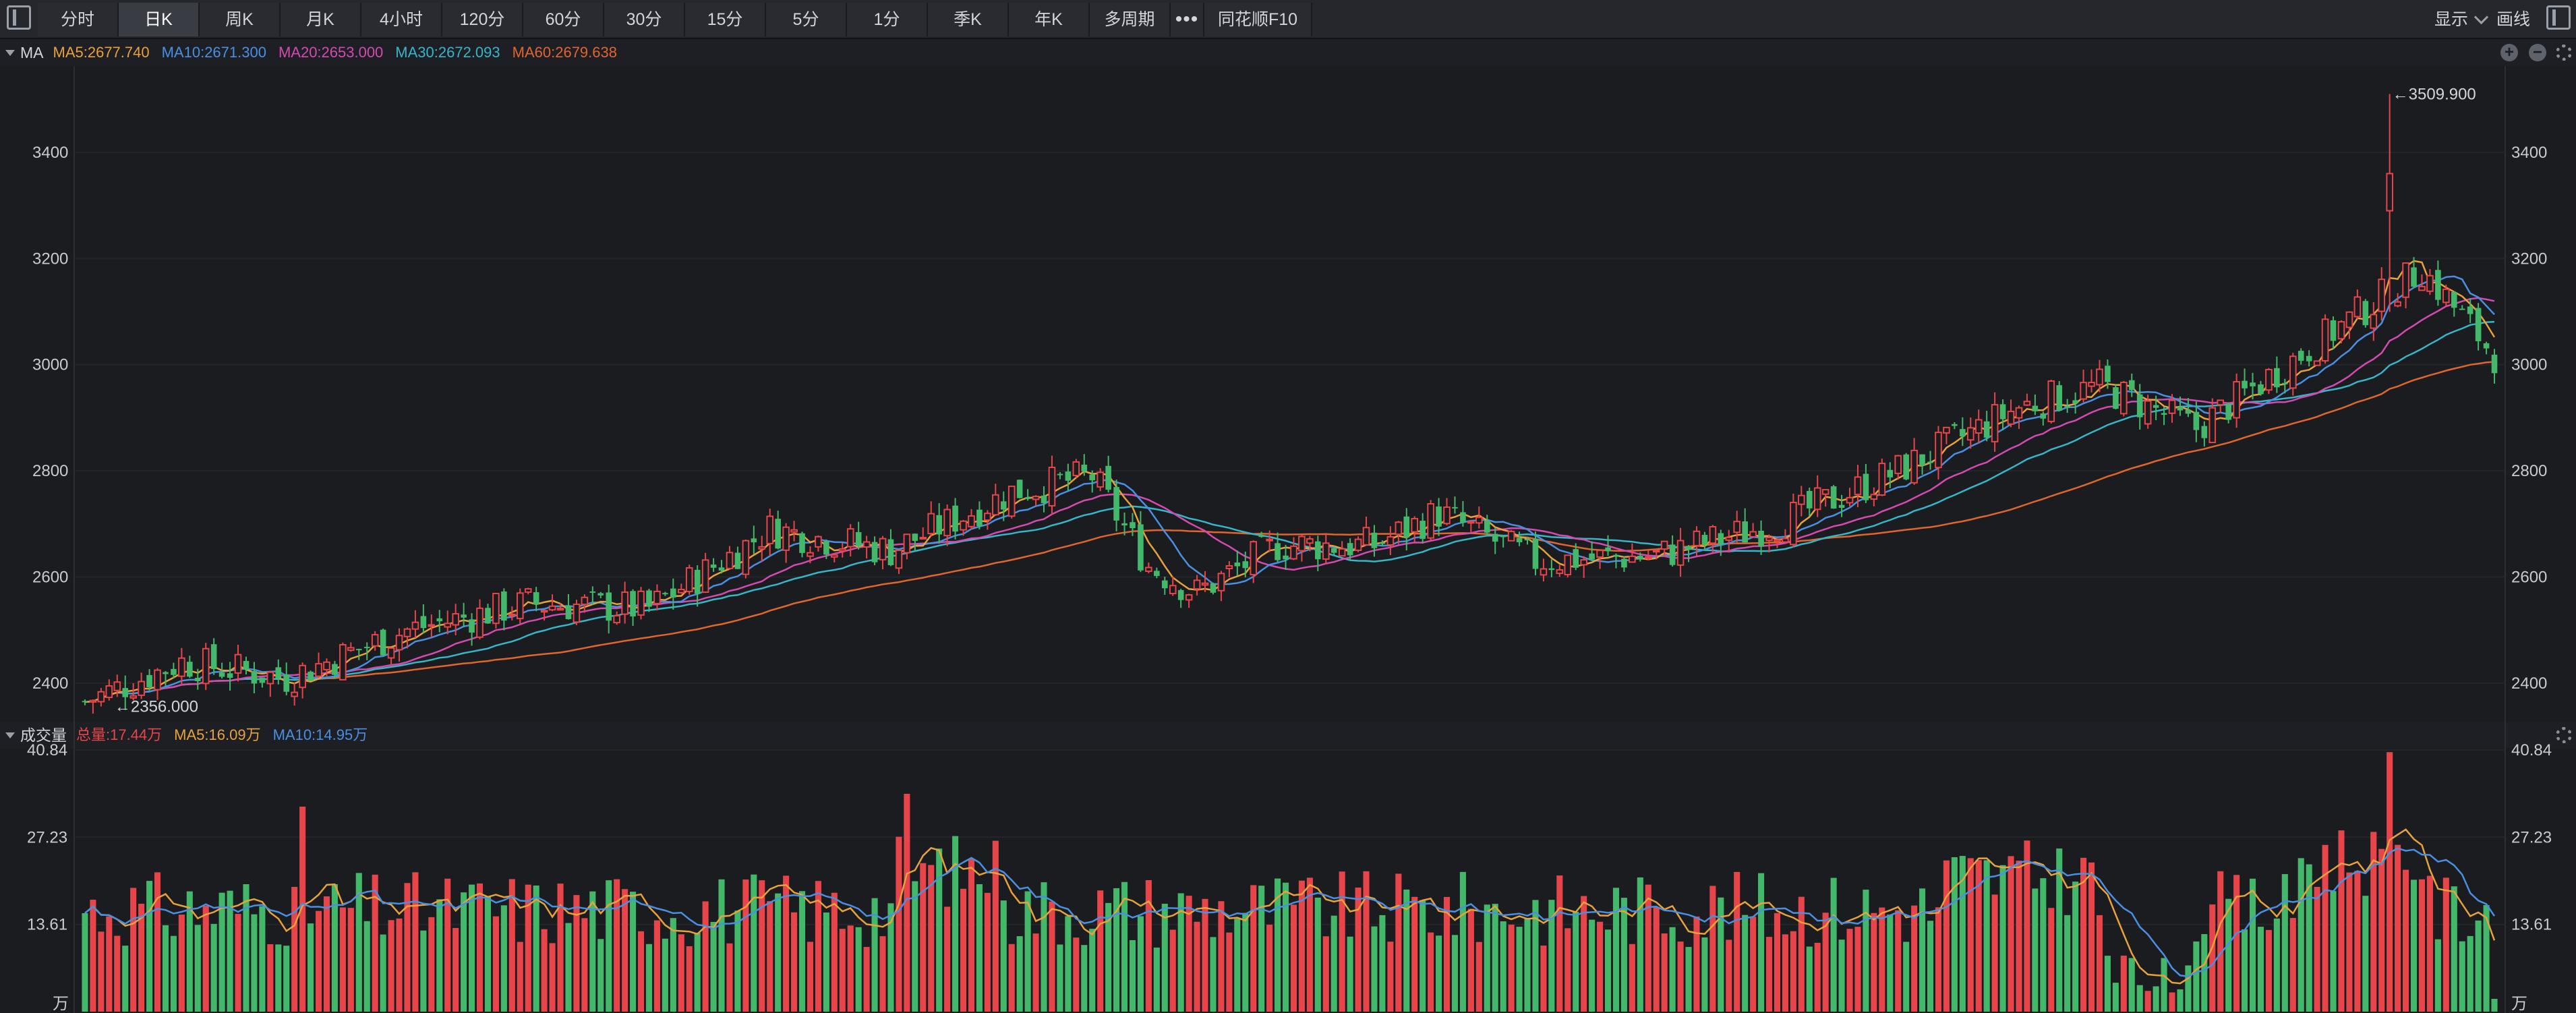  Describe the element at coordinates (2529, 259) in the screenshot. I see `price-tick-label-right: 3200` at that location.